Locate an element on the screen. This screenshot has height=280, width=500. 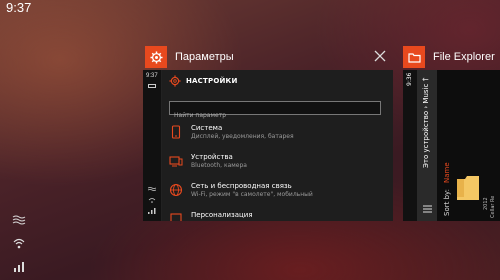
settings-title: НАСТРОЙКИ is located at coordinates (212, 81).